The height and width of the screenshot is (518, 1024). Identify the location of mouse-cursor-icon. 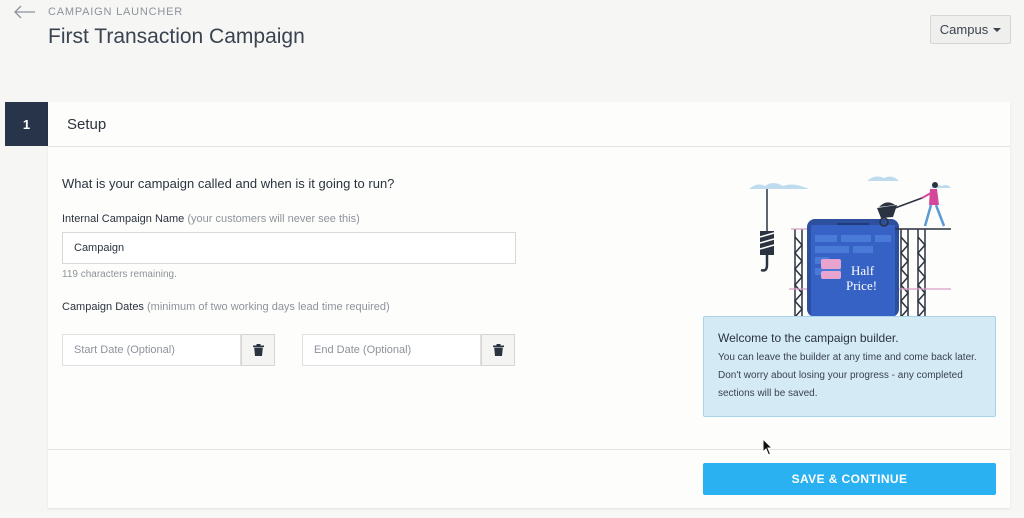
(768, 447).